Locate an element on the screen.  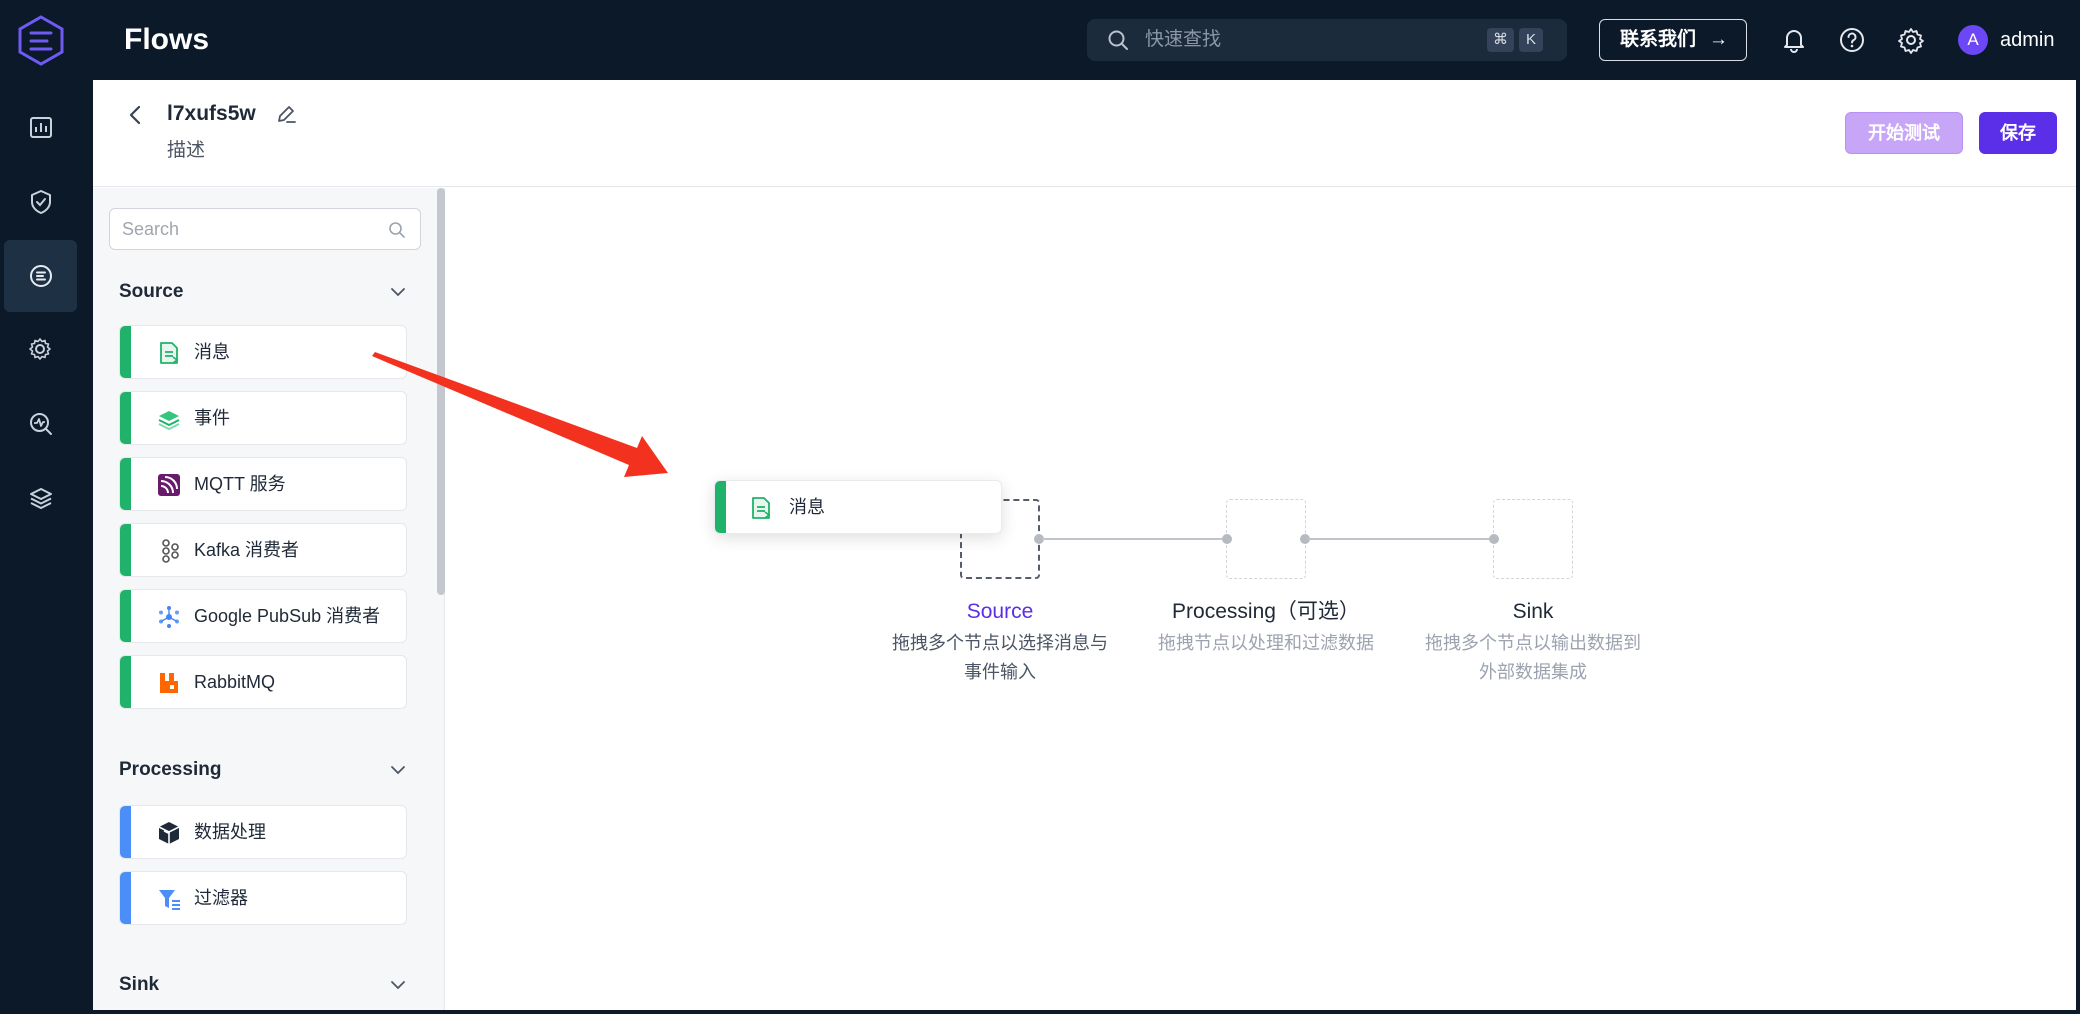
step-source-desc: 拖拽多个节点以选择消息与 事件输入 is located at coordinates (1000, 658).